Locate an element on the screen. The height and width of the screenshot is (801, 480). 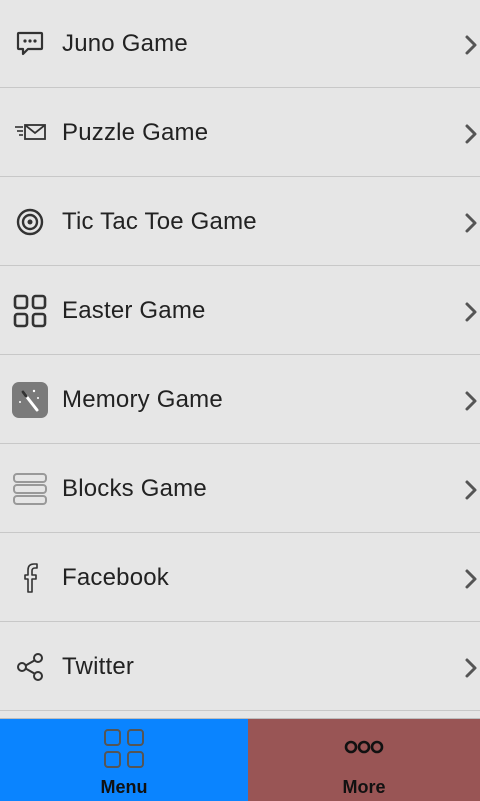
menu-item-label: Puzzle Game is located at coordinates (135, 132).